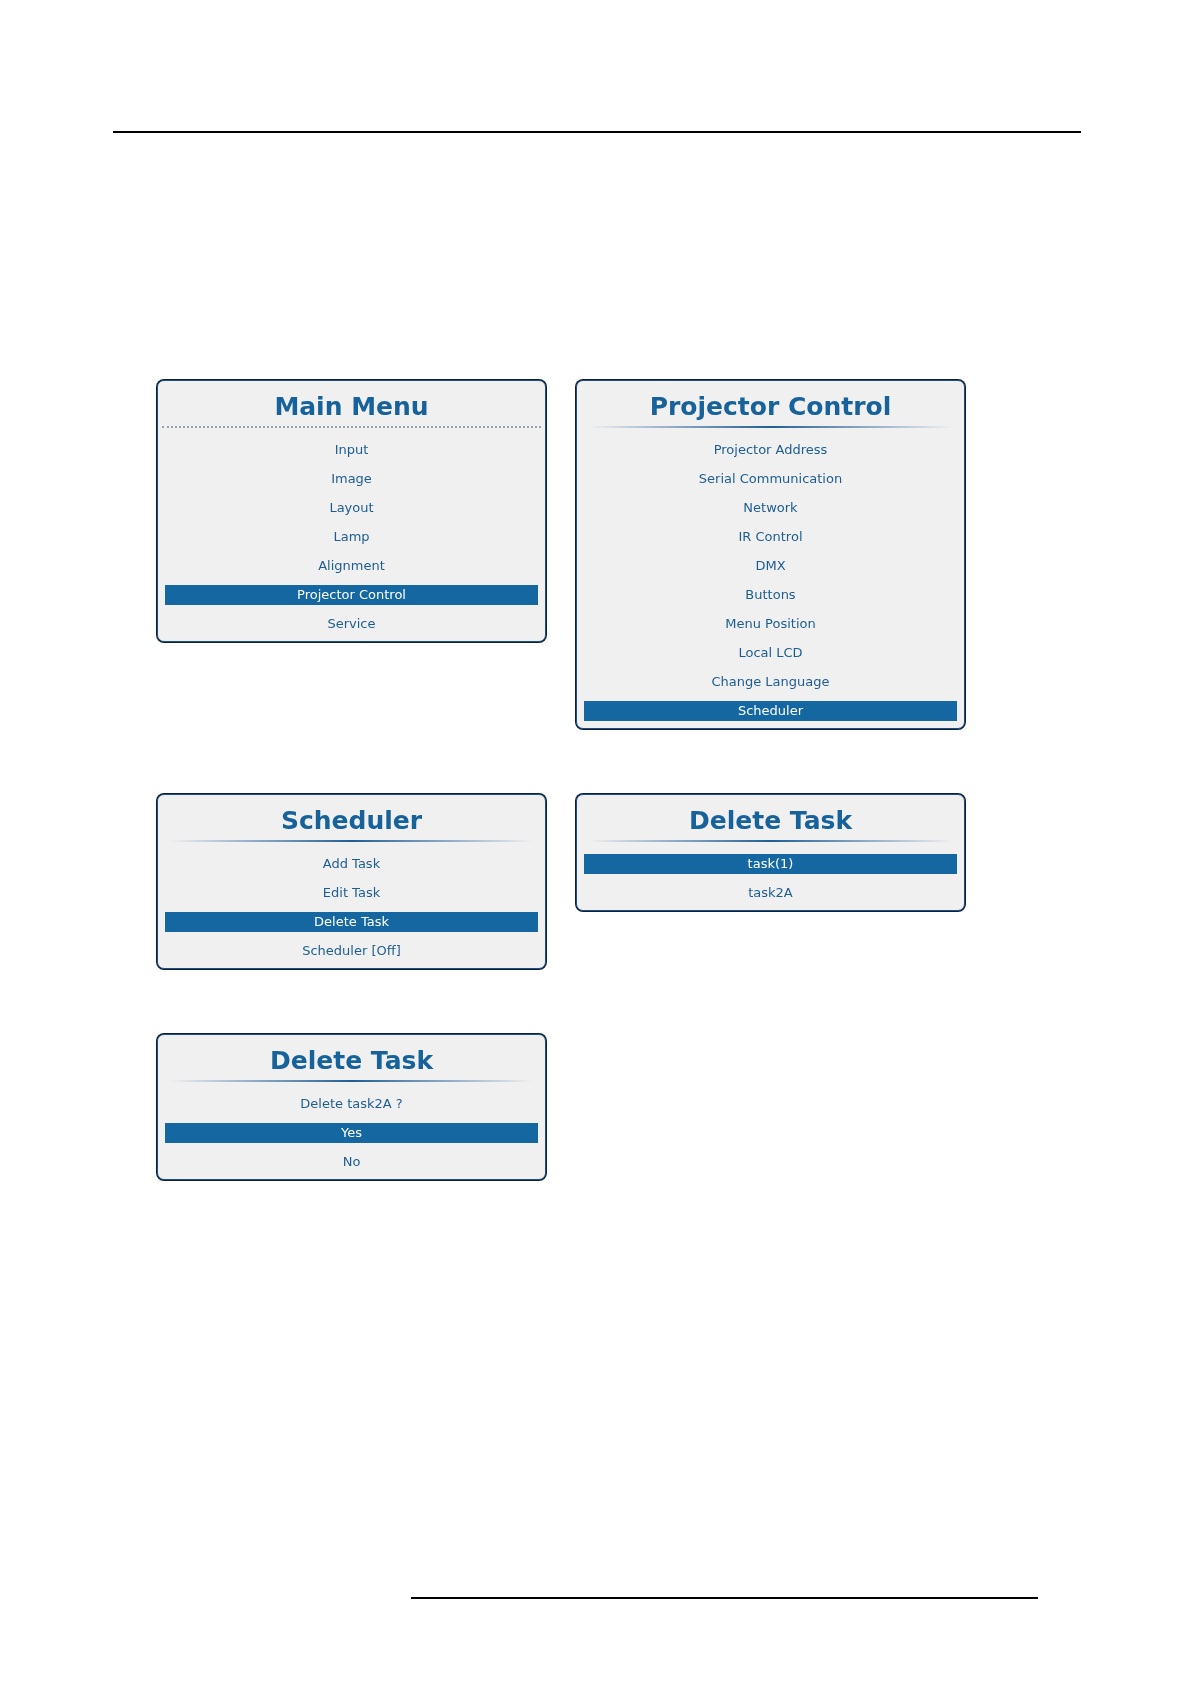 This screenshot has height=1684, width=1190. Describe the element at coordinates (770, 893) in the screenshot. I see `menu-item: task2A` at that location.